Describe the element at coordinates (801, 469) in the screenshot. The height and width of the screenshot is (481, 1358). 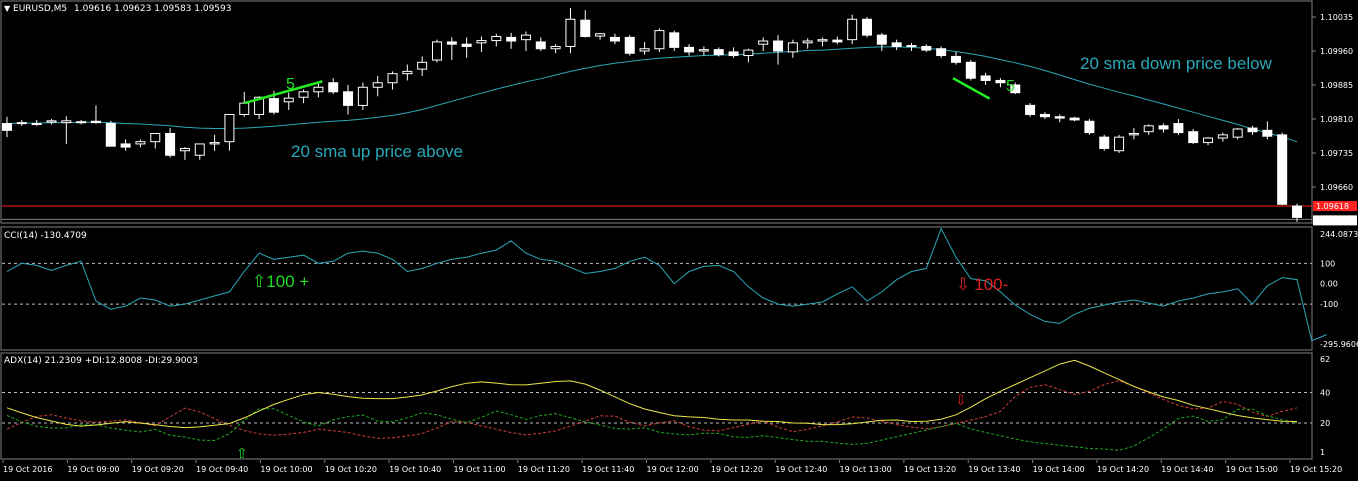
I see `time-tick-label: 19 Oct 12:40` at that location.